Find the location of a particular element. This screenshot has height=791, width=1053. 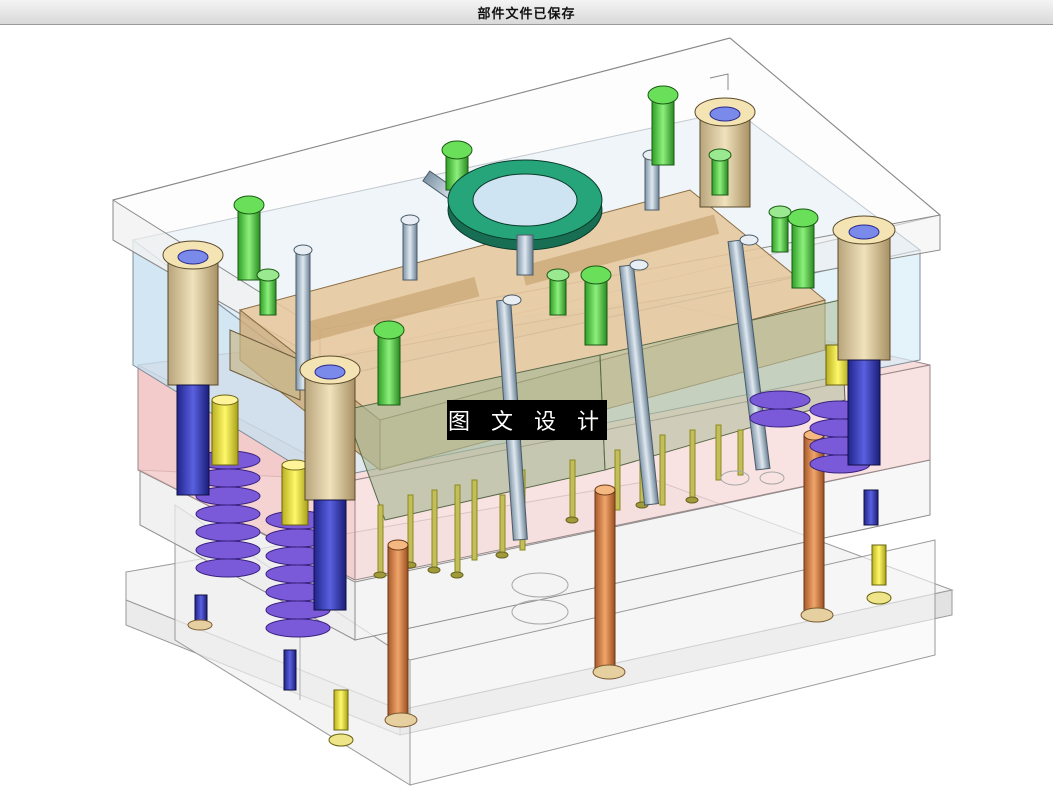

window-title: 部件文件已保存 is located at coordinates (526, 14).